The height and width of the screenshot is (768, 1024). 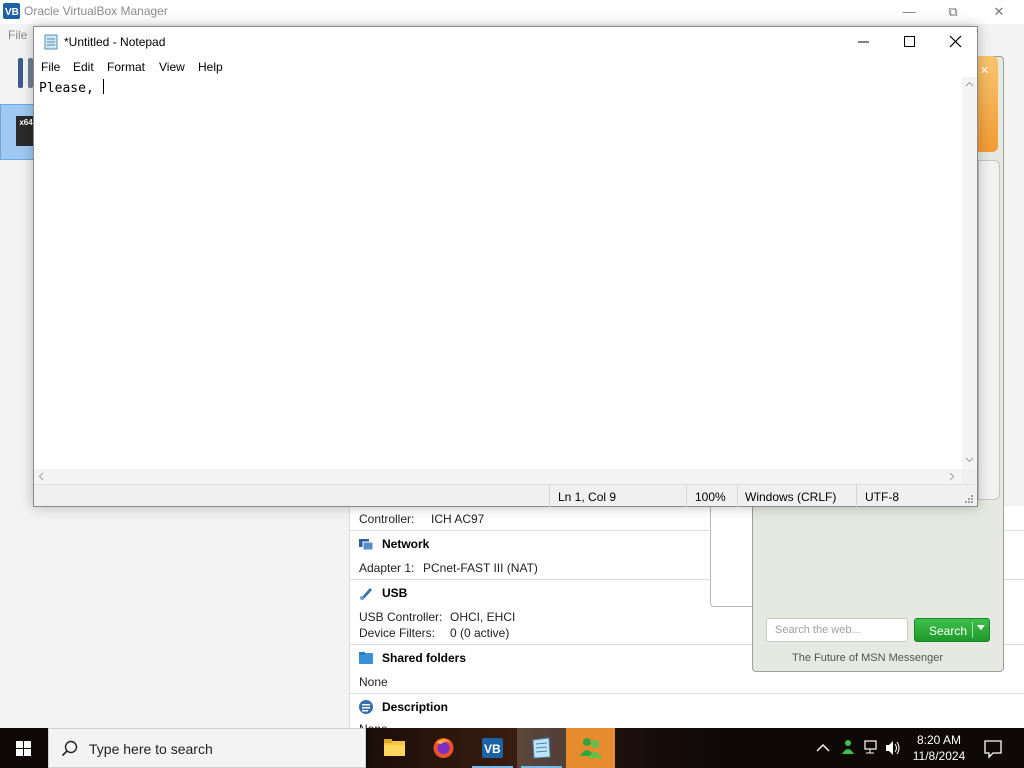 What do you see at coordinates (893, 748) in the screenshot?
I see `volume-icon` at bounding box center [893, 748].